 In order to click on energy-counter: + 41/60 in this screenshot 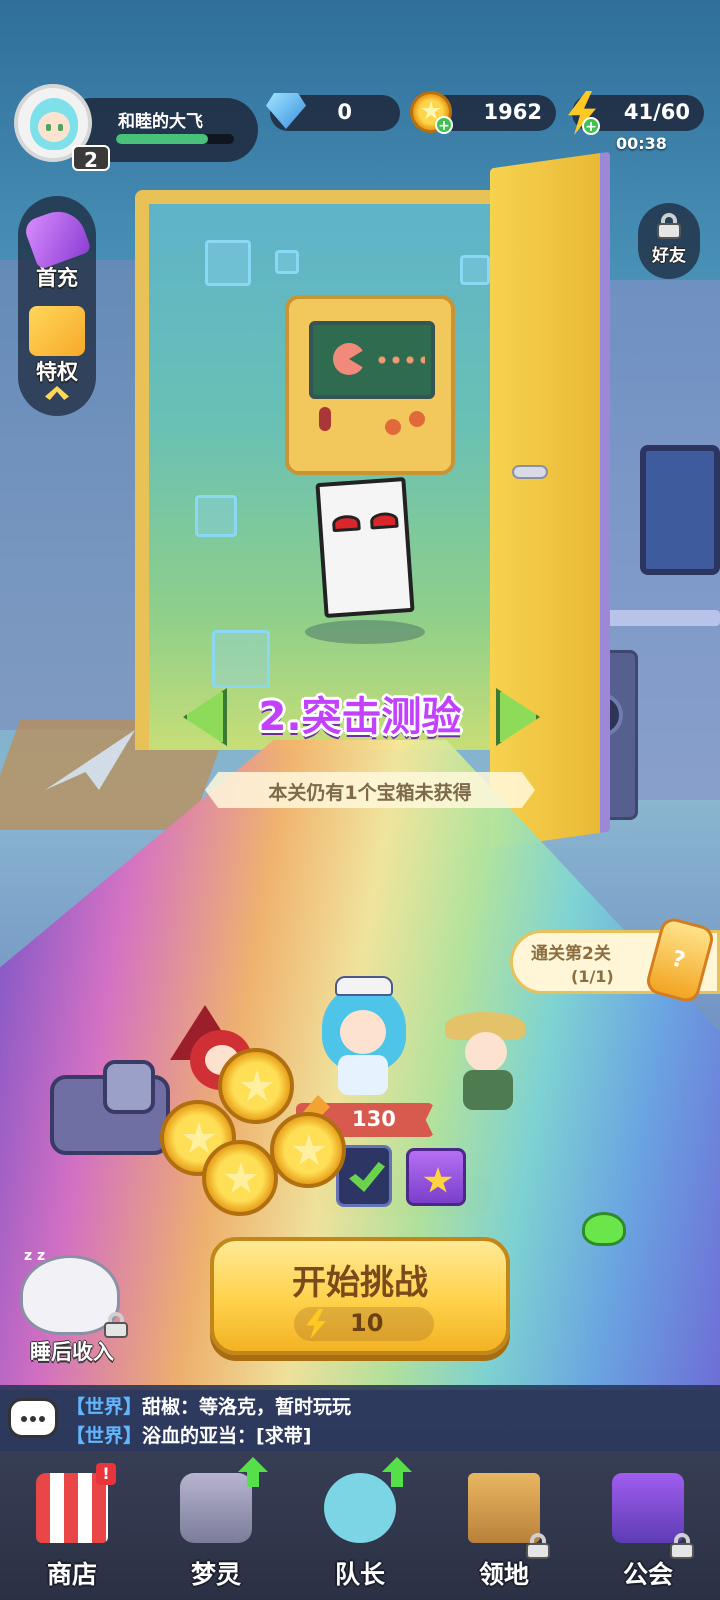, I will do `click(636, 113)`.